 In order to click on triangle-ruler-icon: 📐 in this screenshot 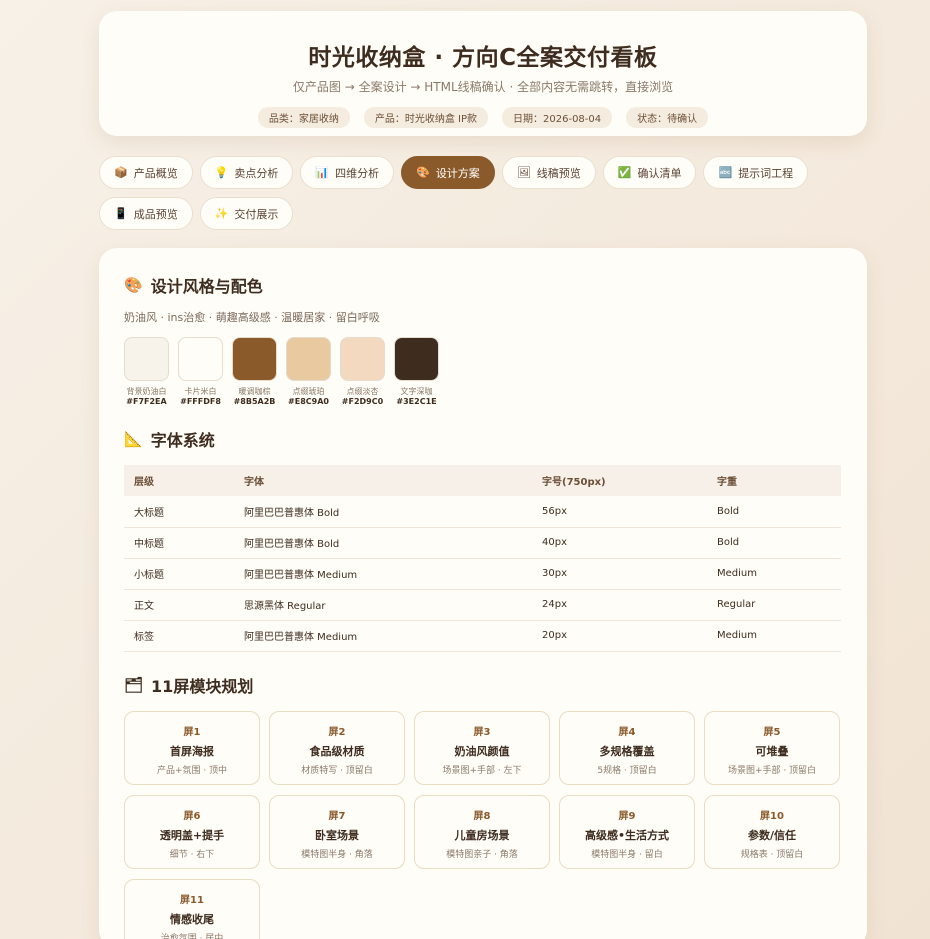, I will do `click(133, 439)`.